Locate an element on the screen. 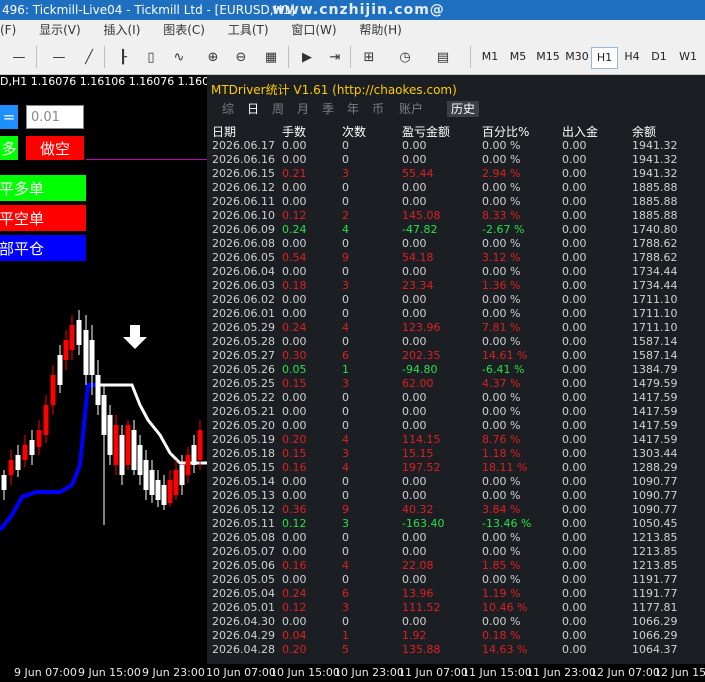 This screenshot has width=705, height=682. chart-shift-icon: ⇥ is located at coordinates (335, 57).